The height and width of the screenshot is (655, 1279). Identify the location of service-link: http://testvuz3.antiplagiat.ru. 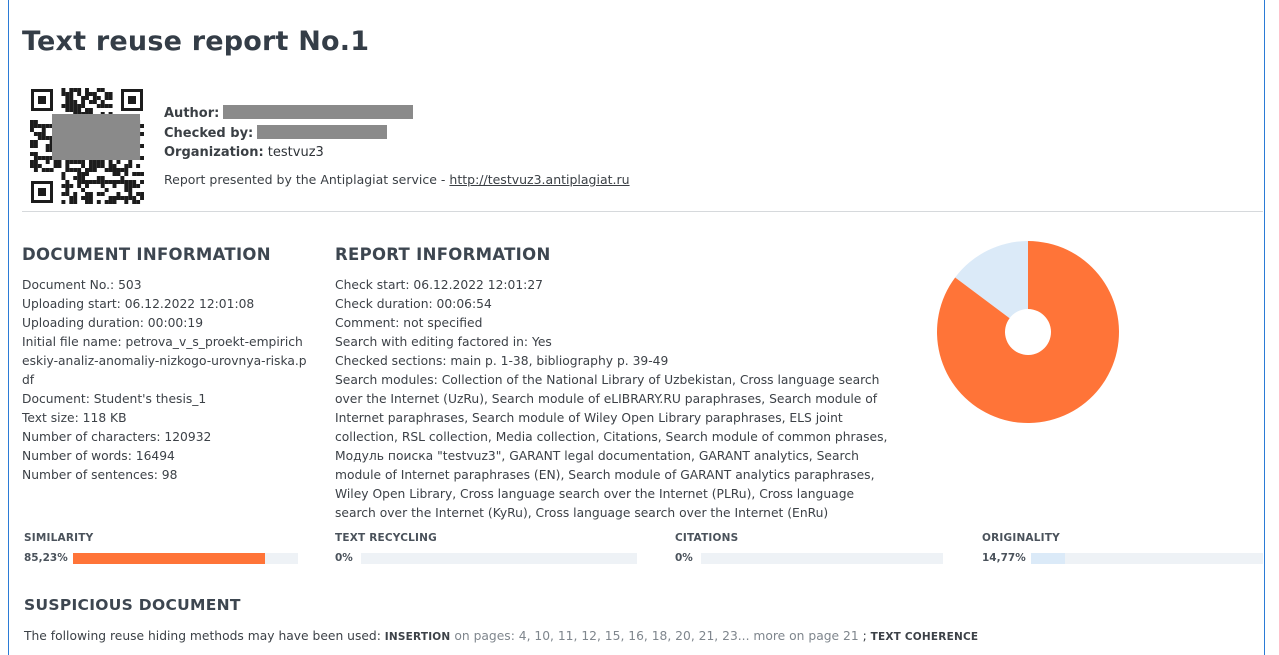
(539, 179).